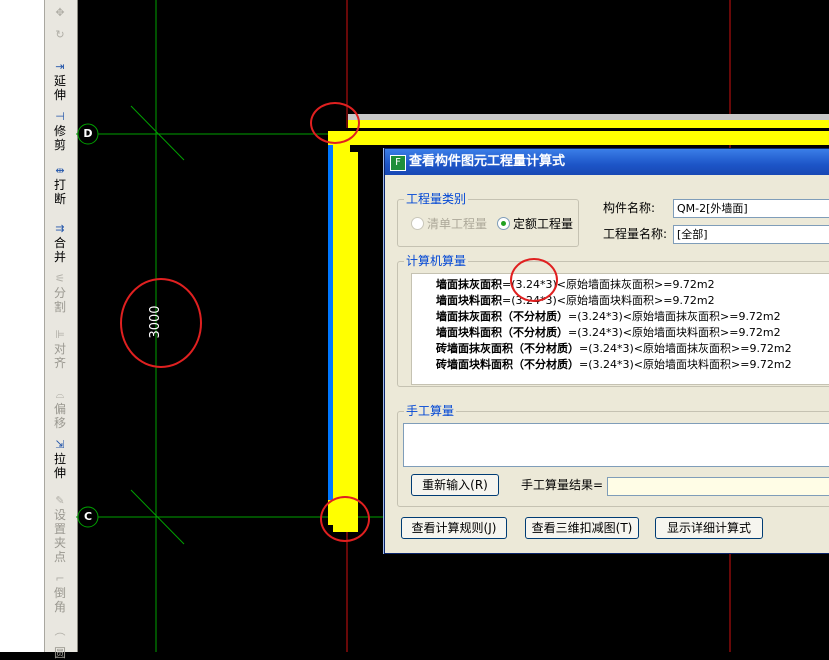 The width and height of the screenshot is (829, 660). I want to click on tool-rotate: ↻, so click(60, 35).